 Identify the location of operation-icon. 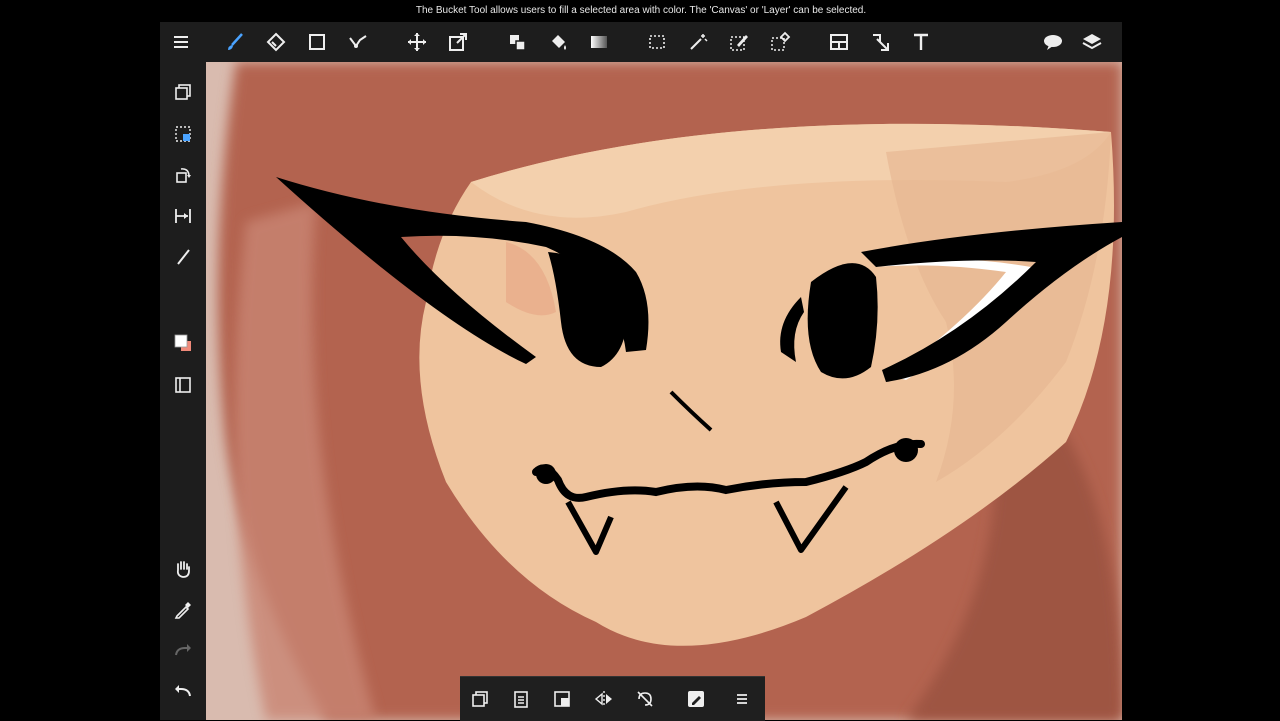
(881, 42).